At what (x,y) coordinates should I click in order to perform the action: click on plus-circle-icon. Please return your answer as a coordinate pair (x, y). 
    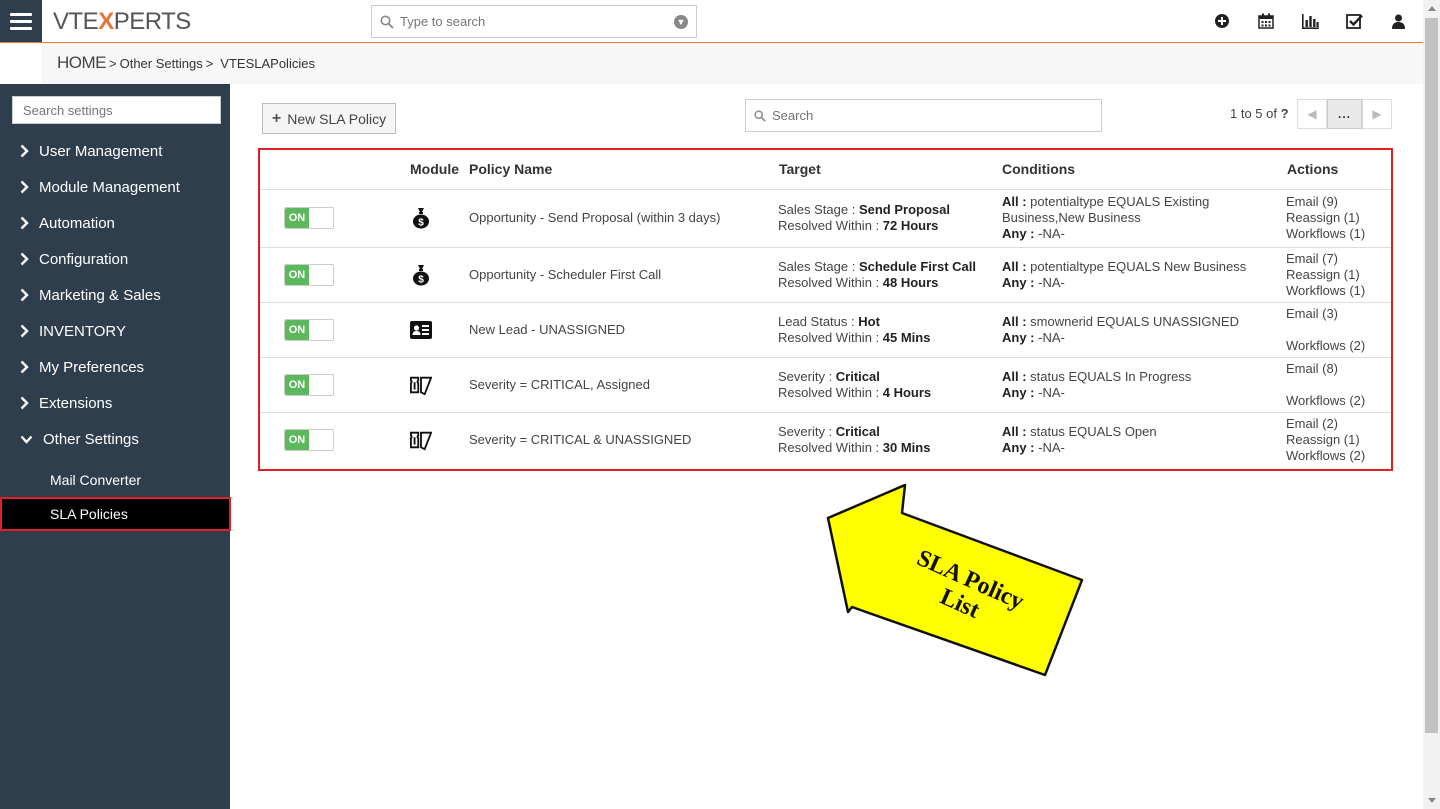
    Looking at the image, I should click on (1222, 21).